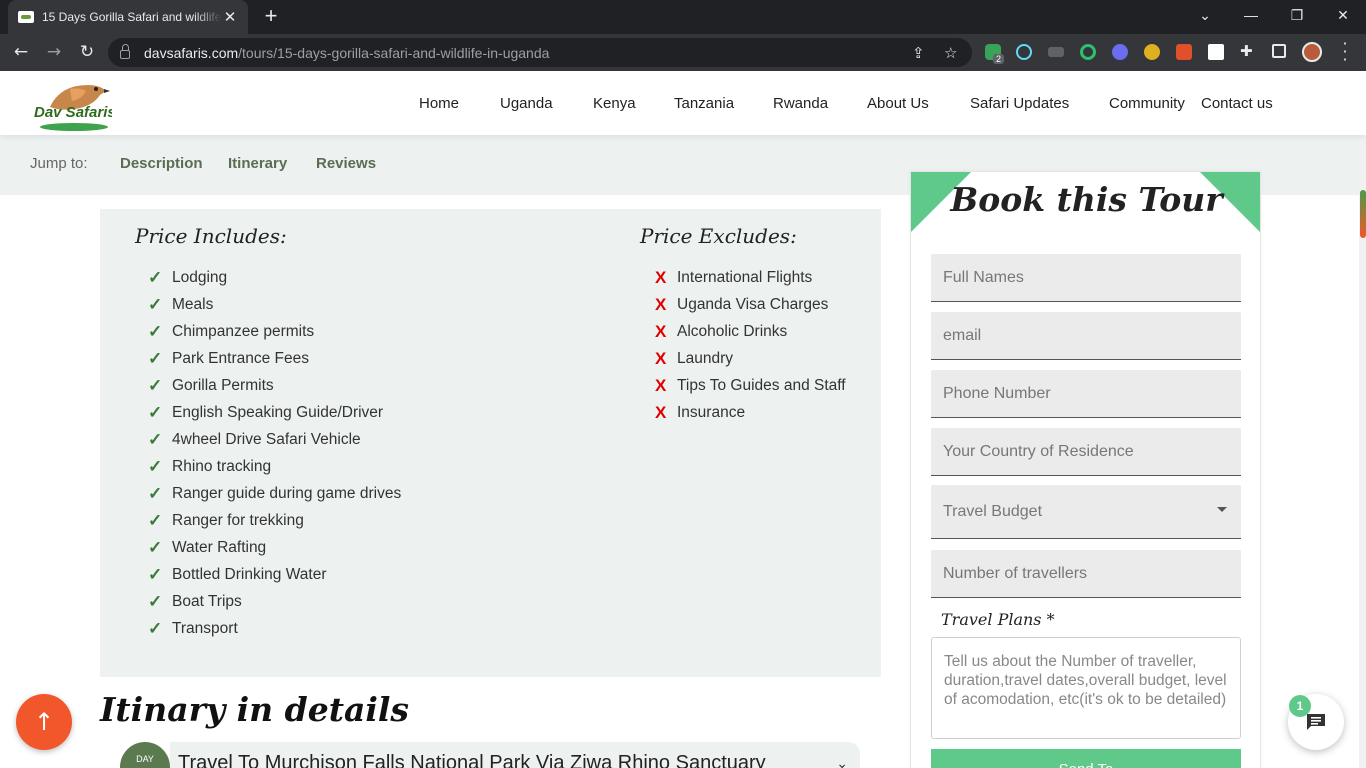 The height and width of the screenshot is (768, 1366). I want to click on include-item: Gorilla Permits, so click(223, 385).